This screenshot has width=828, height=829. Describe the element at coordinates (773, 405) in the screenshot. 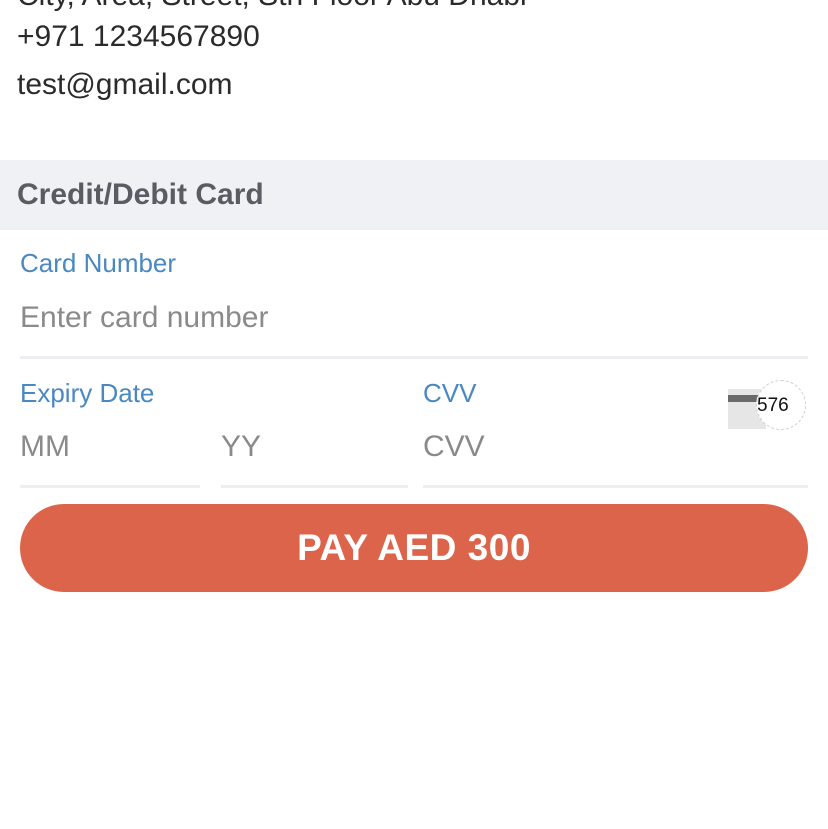

I see `cvv-hint-digits: 576` at that location.